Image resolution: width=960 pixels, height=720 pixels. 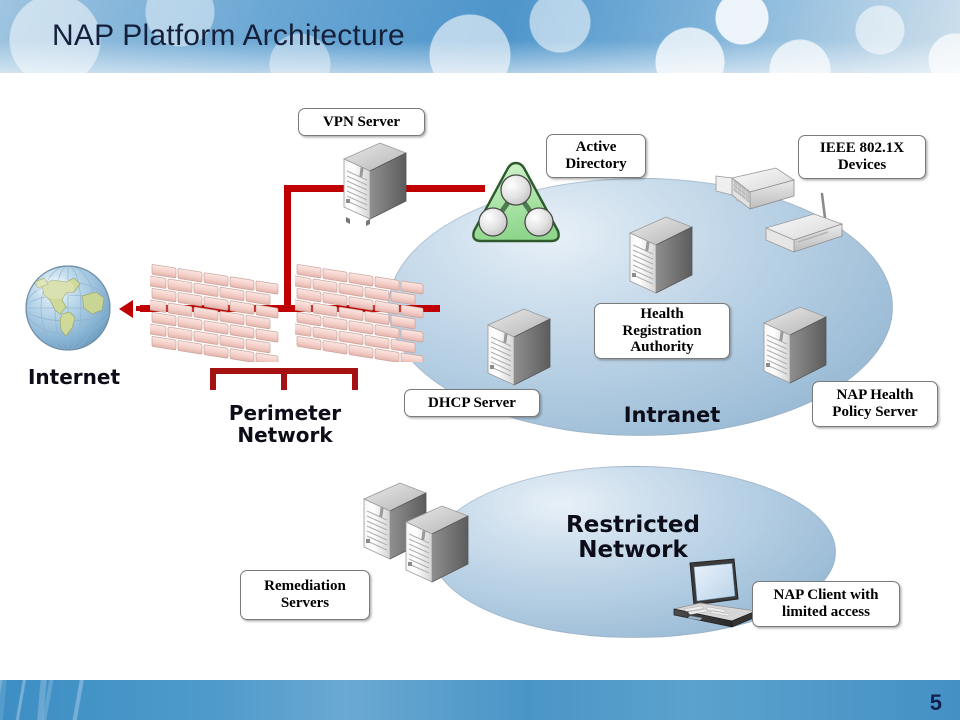 What do you see at coordinates (126, 309) in the screenshot?
I see `arrow-to-internet-icon` at bounding box center [126, 309].